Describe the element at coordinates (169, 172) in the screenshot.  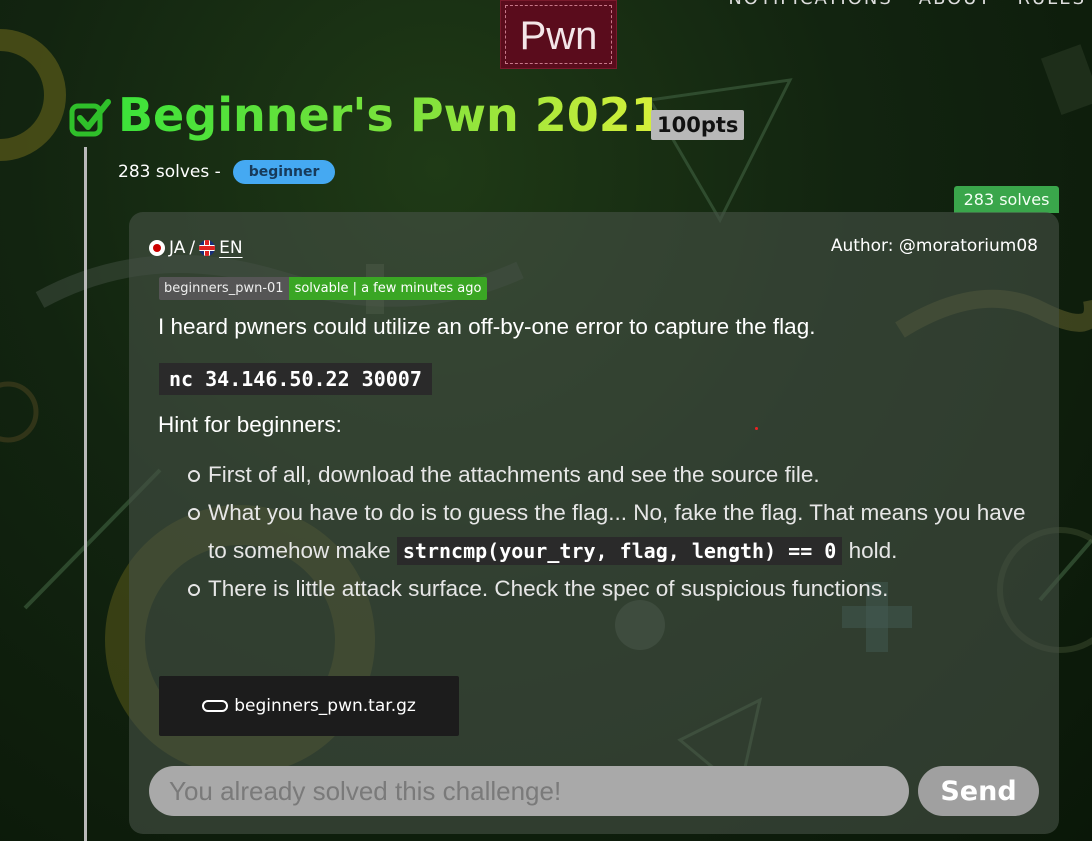
I see `solves-count: 283 solves -` at that location.